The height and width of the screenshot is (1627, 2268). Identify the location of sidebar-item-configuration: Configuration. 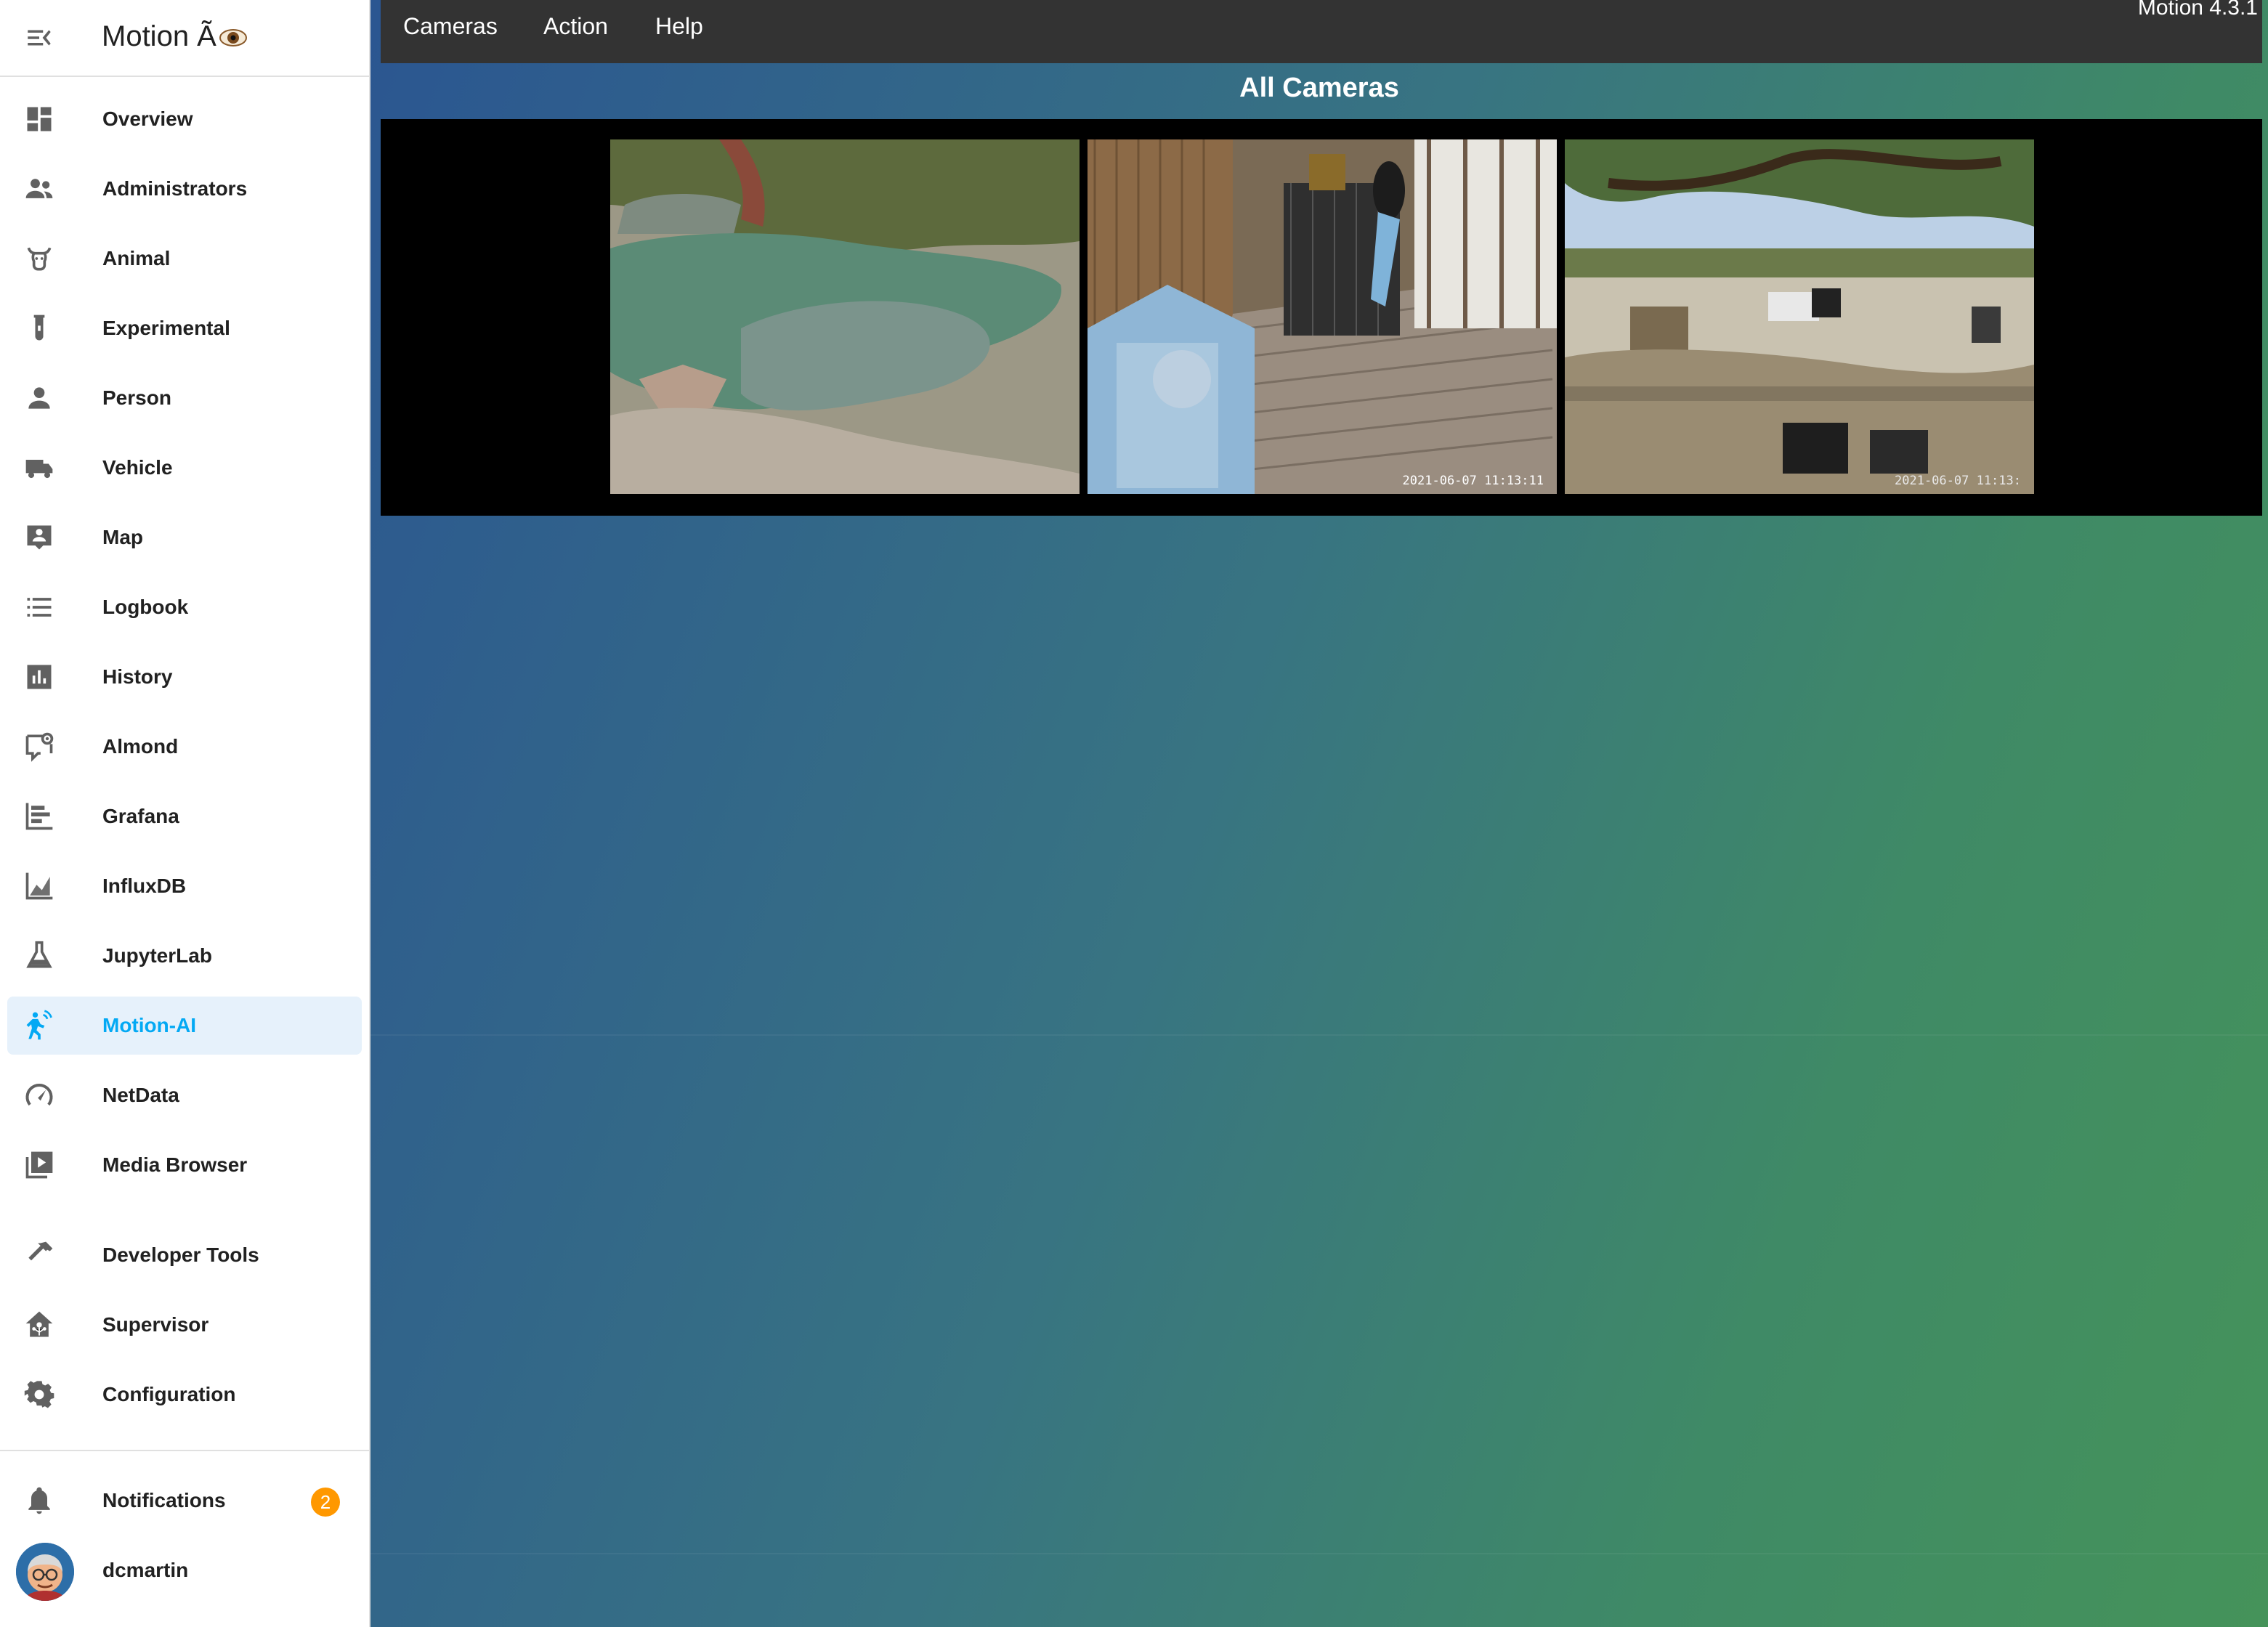
(184, 1395).